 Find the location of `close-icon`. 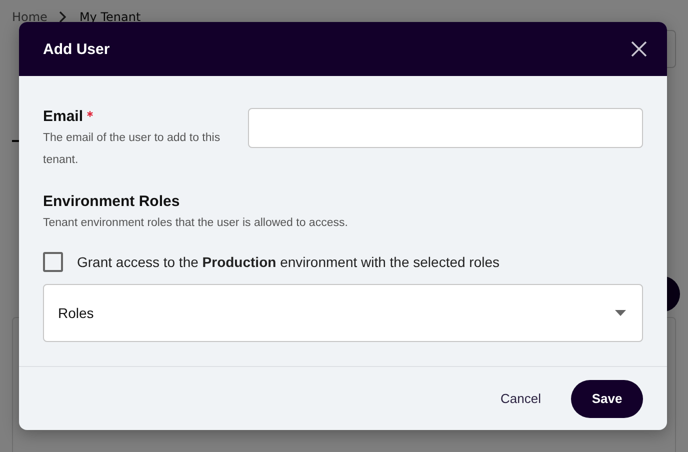

close-icon is located at coordinates (639, 49).